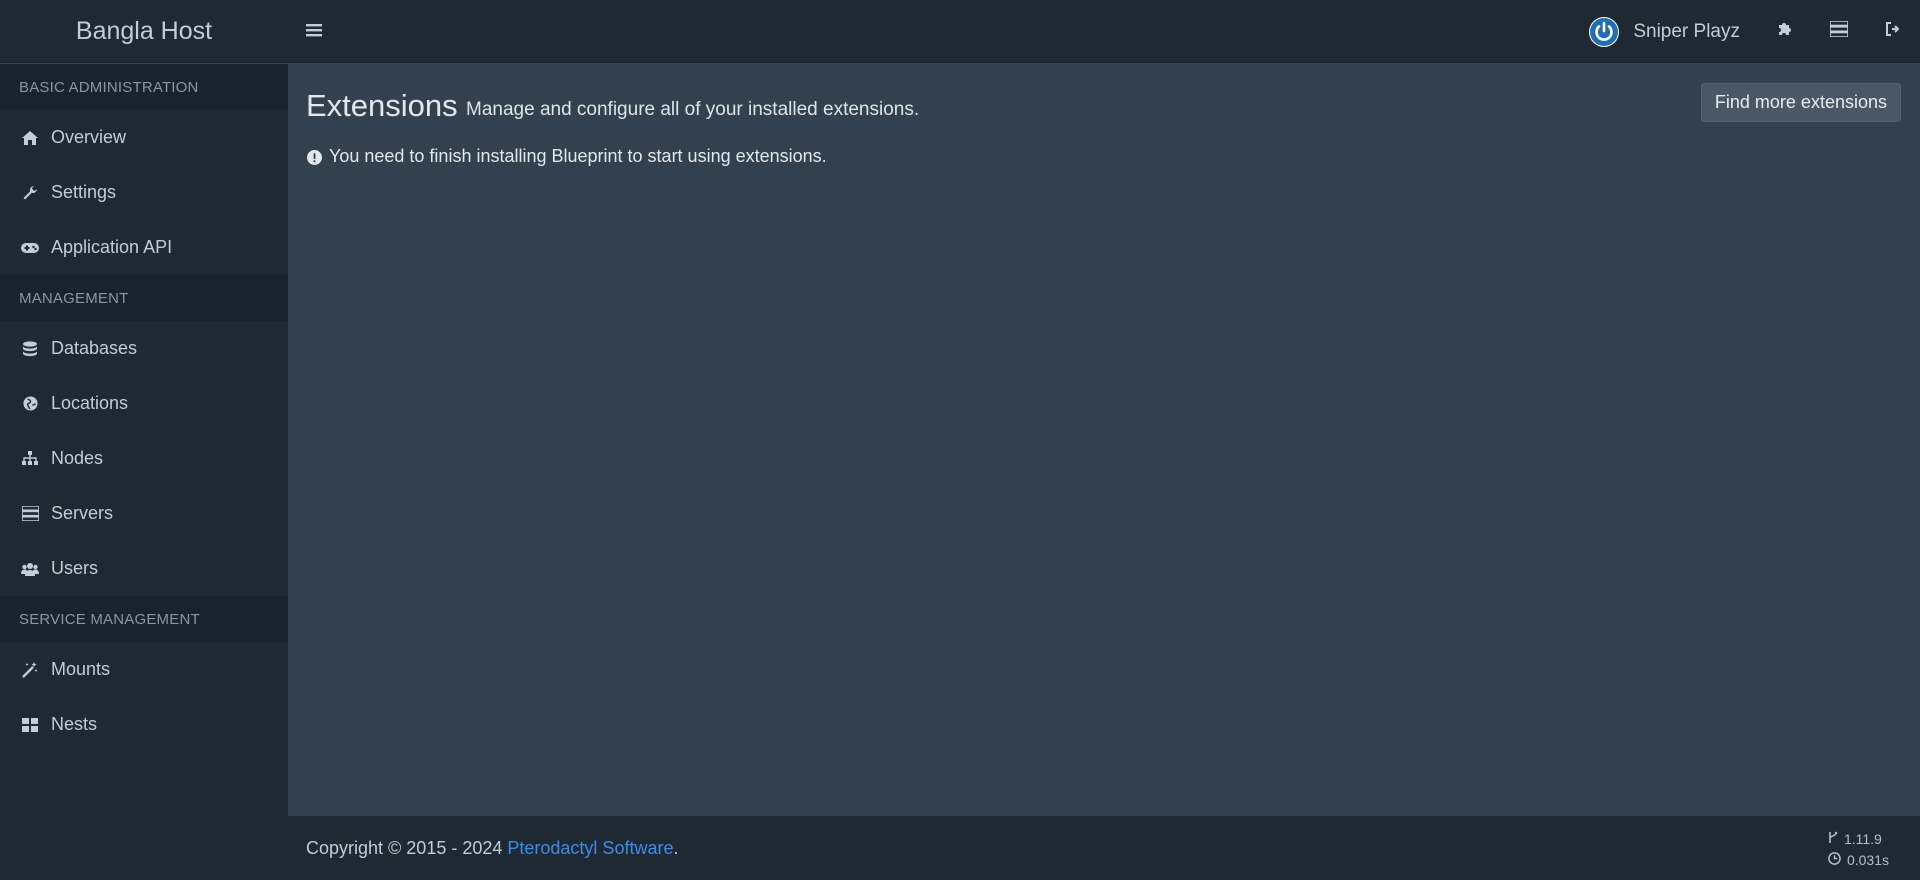 The height and width of the screenshot is (880, 1920). What do you see at coordinates (144, 348) in the screenshot?
I see `sidebar-item-databases: Databases` at bounding box center [144, 348].